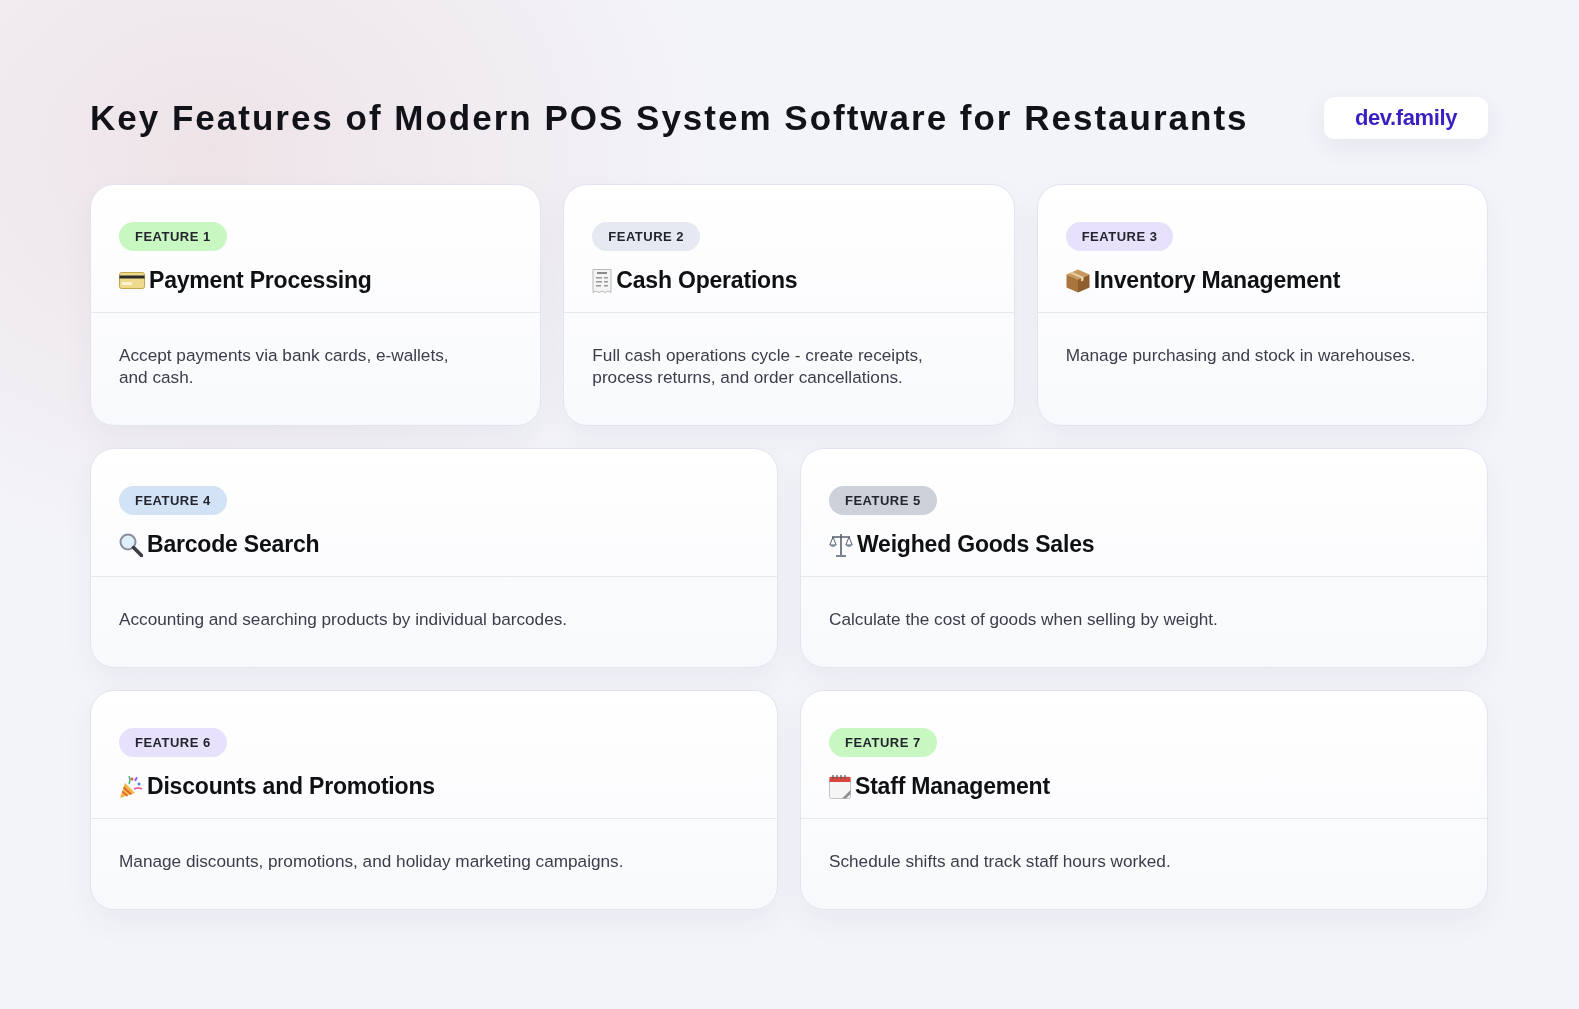  I want to click on feature-tag: FEATURE 7, so click(883, 742).